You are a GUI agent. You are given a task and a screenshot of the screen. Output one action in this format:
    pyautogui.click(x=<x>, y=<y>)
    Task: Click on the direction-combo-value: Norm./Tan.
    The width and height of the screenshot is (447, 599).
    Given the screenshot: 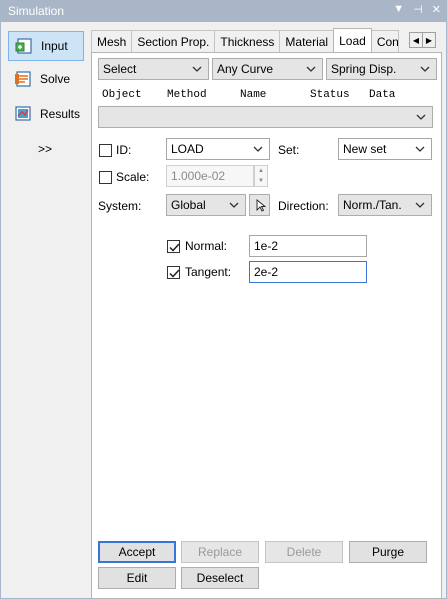 What is the action you would take?
    pyautogui.click(x=372, y=205)
    